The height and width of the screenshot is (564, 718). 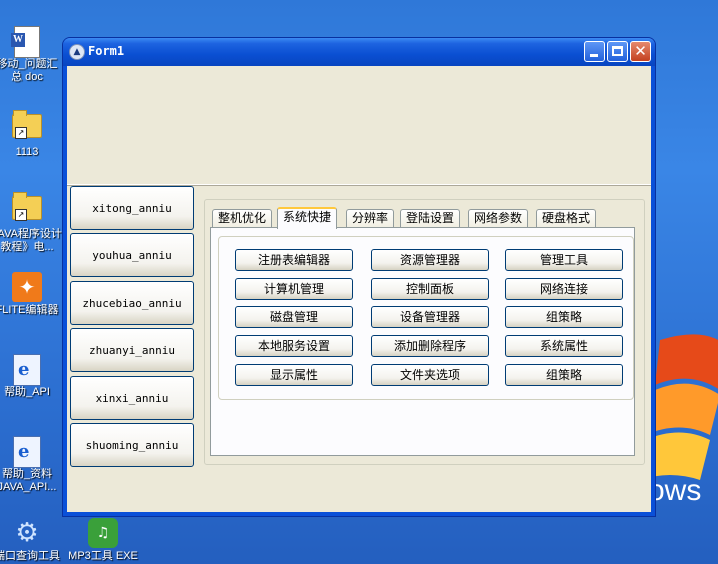 What do you see at coordinates (430, 346) in the screenshot?
I see `add-remove-programs-button: 添加删除程序` at bounding box center [430, 346].